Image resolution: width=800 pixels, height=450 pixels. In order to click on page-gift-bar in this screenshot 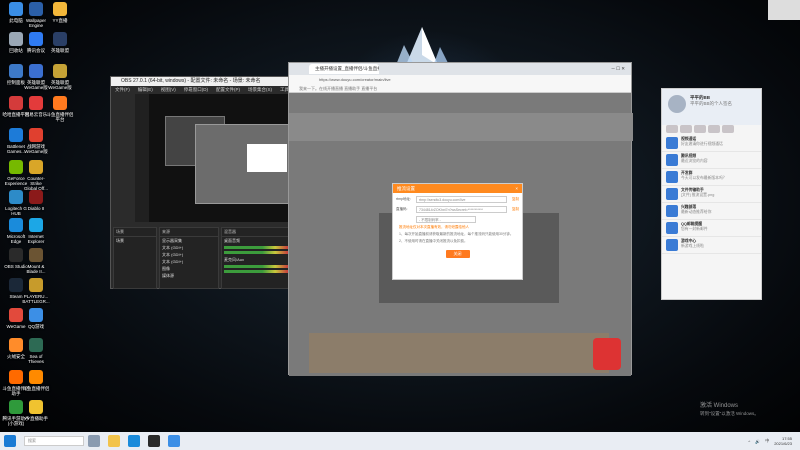, I will do `click(459, 353)`.